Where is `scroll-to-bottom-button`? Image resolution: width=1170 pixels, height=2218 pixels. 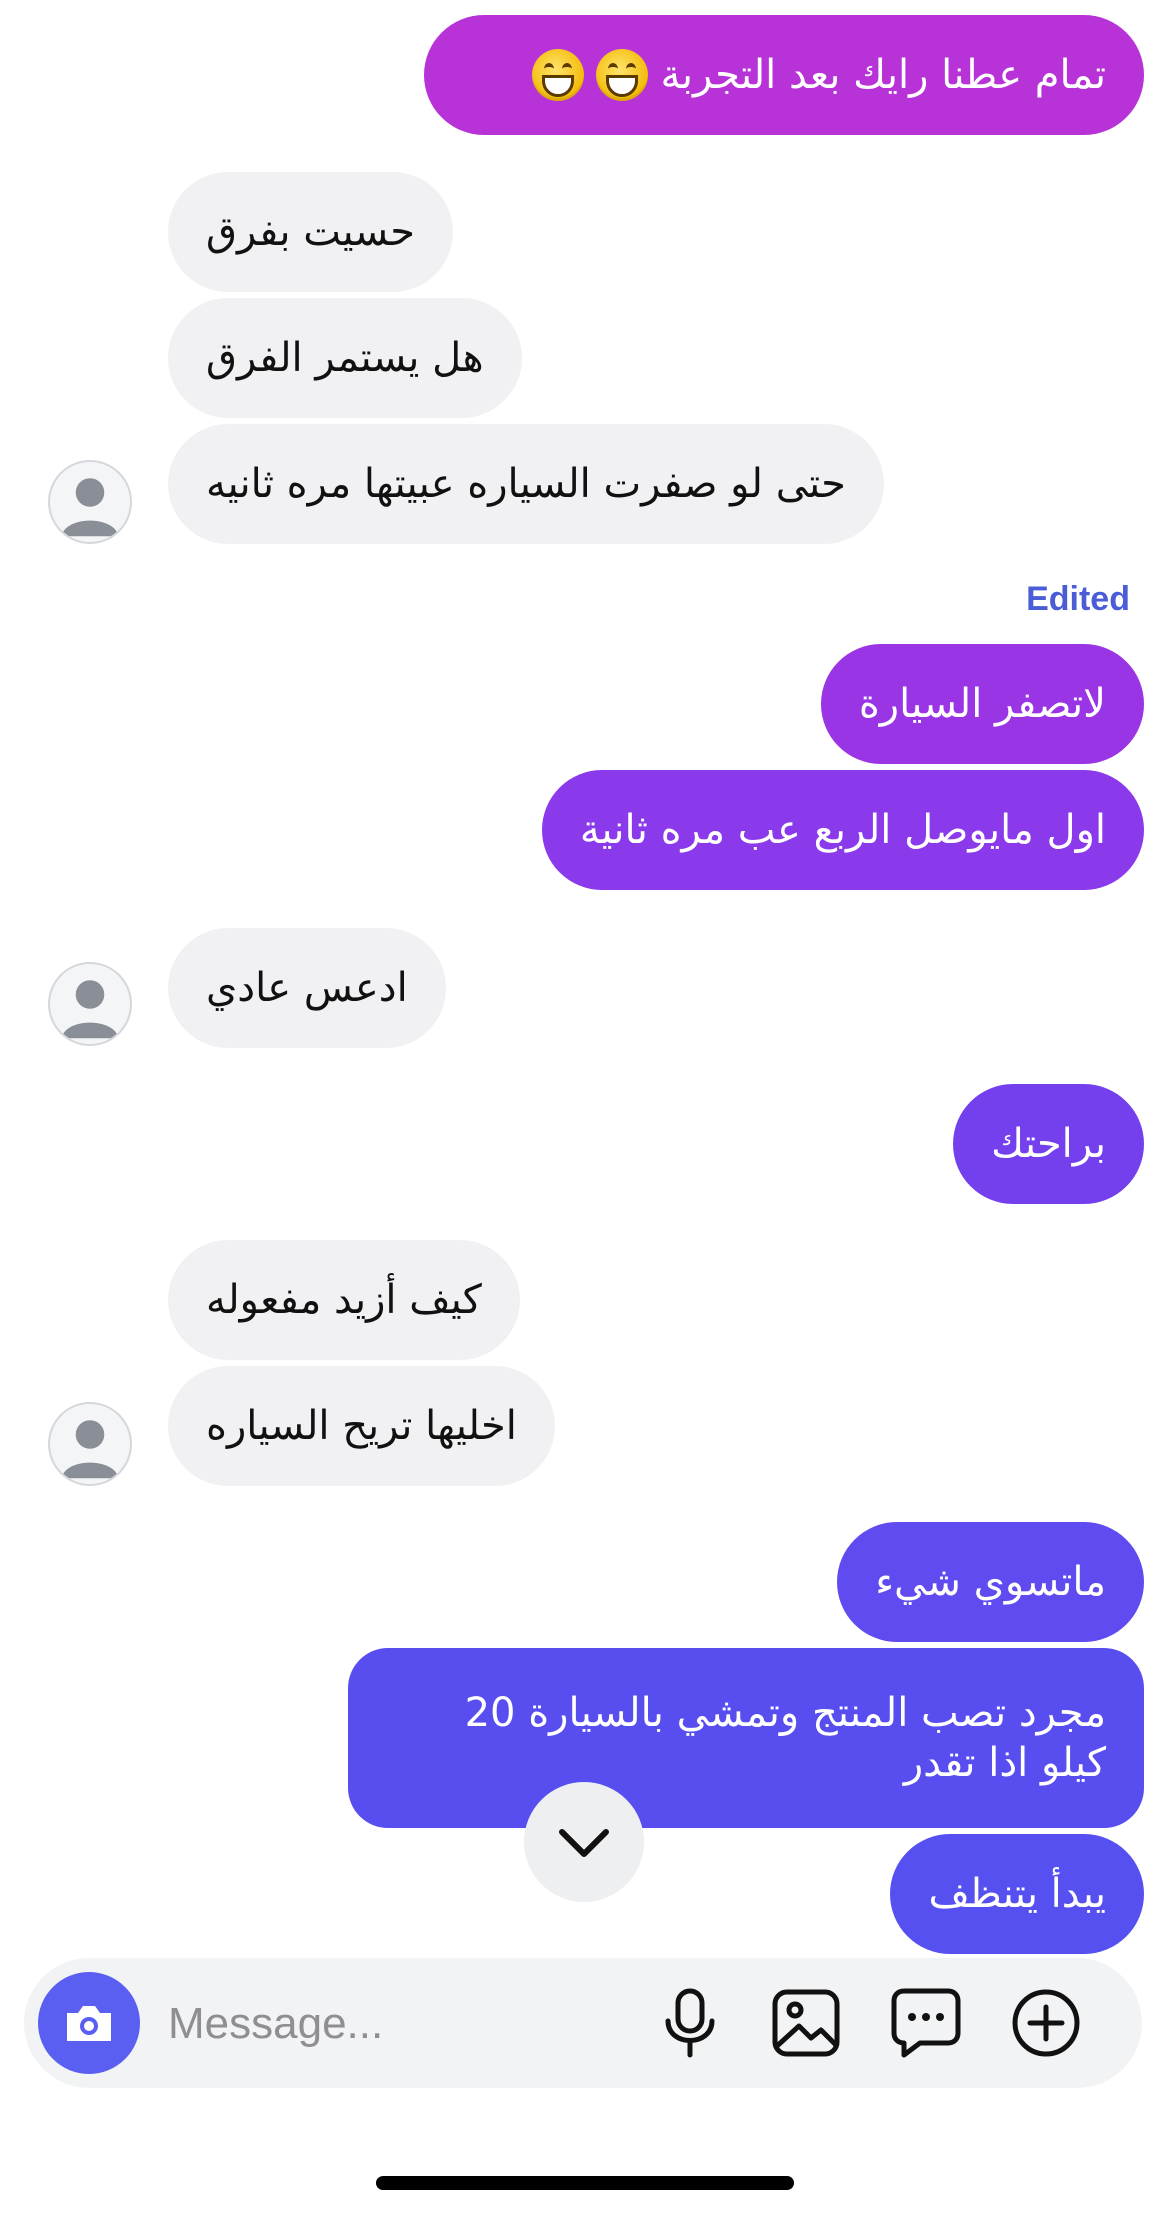
scroll-to-bottom-button is located at coordinates (584, 1842).